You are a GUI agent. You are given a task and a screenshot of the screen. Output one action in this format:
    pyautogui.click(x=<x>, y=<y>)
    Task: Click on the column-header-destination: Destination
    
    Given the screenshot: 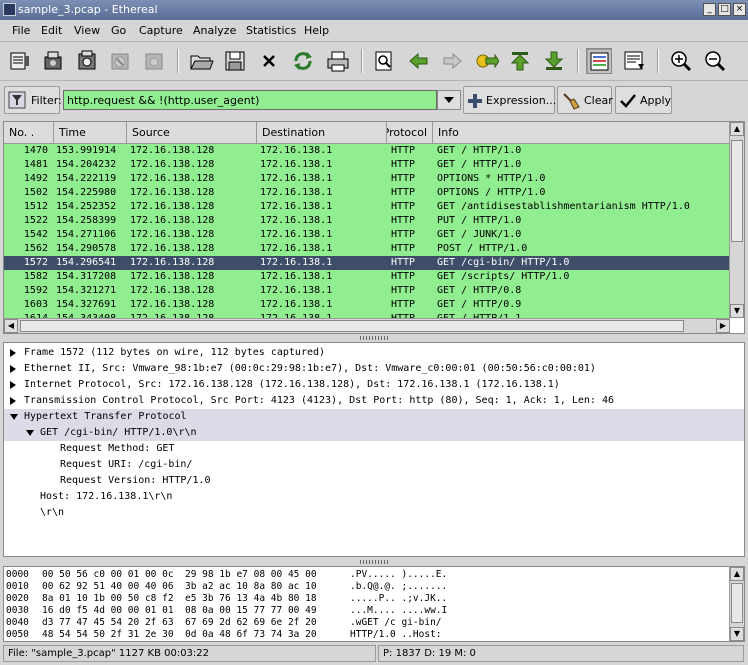 What is the action you would take?
    pyautogui.click(x=322, y=133)
    